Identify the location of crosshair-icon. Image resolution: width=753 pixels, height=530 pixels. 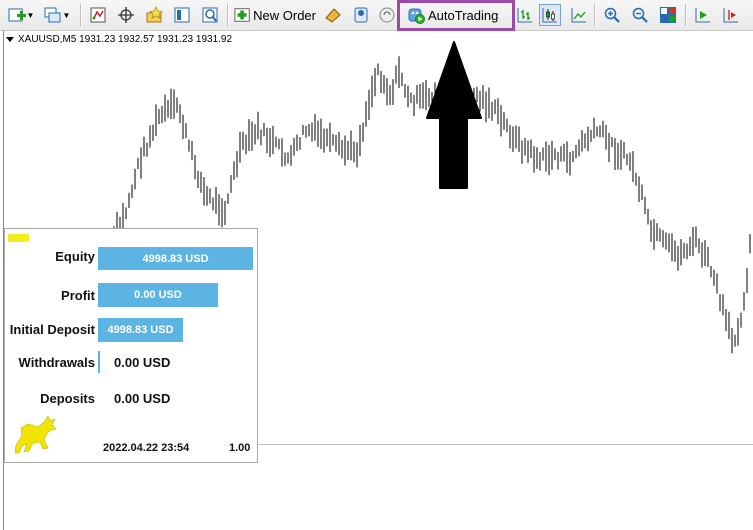
(126, 15).